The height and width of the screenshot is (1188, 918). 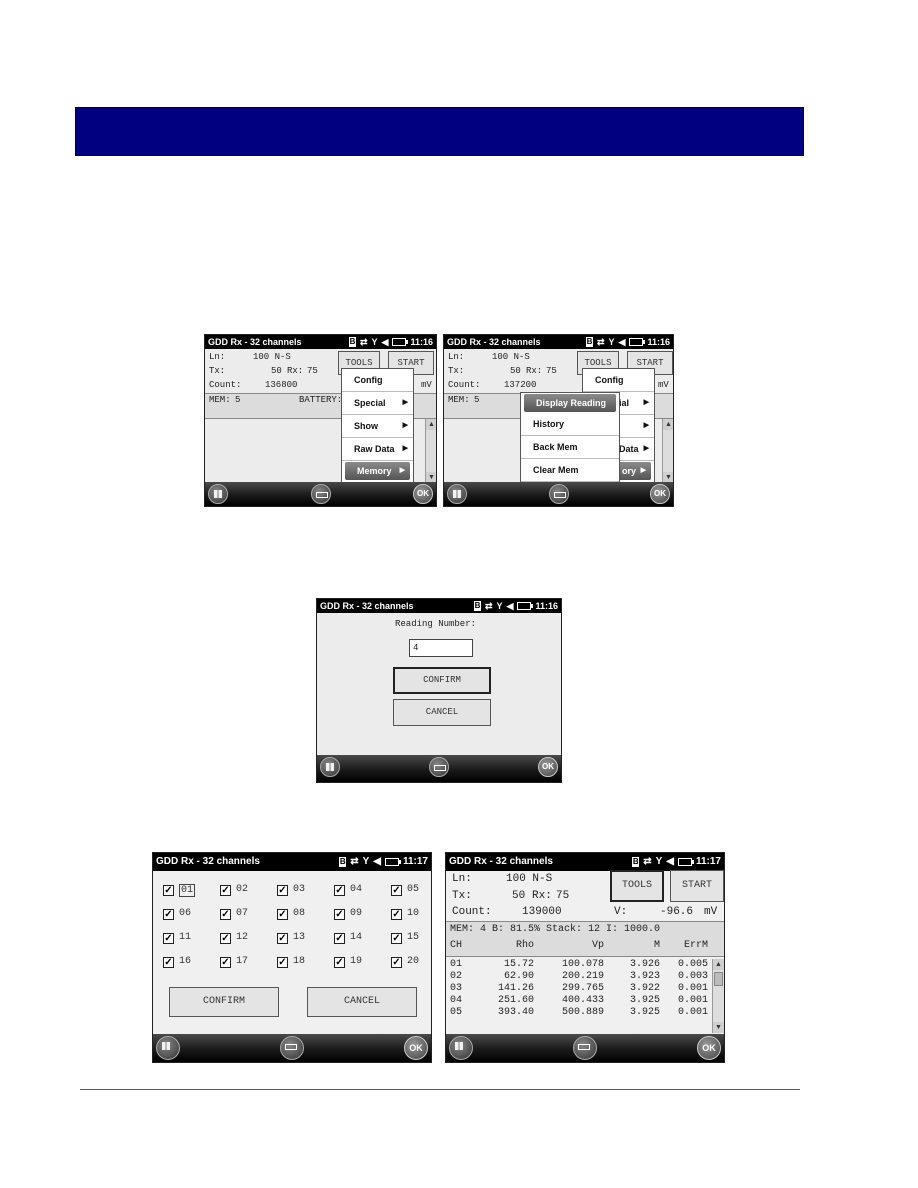 What do you see at coordinates (518, 976) in the screenshot?
I see `table-cell: 62.90` at bounding box center [518, 976].